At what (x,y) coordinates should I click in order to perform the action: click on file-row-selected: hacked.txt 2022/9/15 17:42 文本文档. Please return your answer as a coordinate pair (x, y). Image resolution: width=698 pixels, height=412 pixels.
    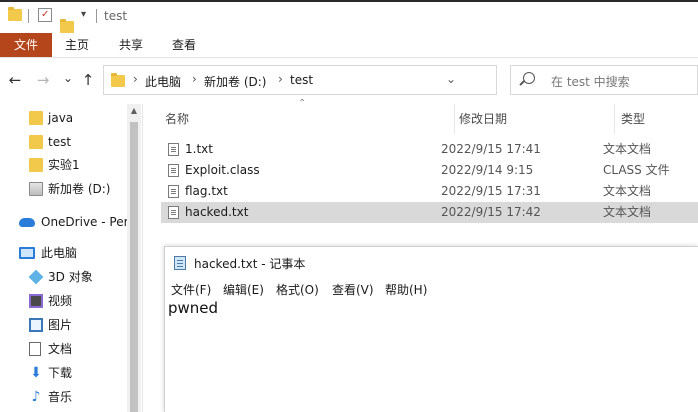
    Looking at the image, I should click on (429, 212).